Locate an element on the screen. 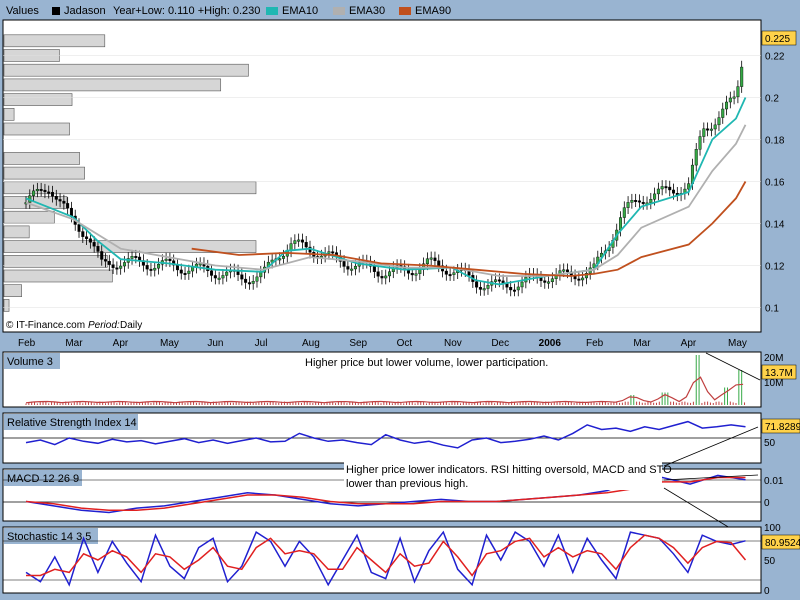 This screenshot has width=800, height=600. volume-last-value: 13.7M is located at coordinates (779, 373).